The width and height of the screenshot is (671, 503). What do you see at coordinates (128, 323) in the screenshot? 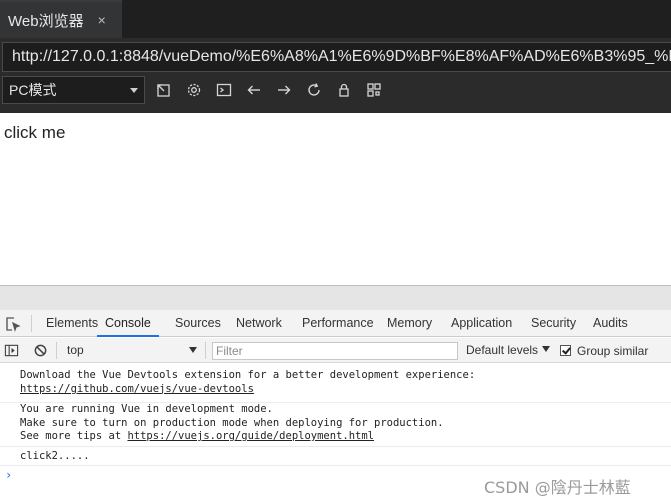
I see `tab-console: Console` at bounding box center [128, 323].